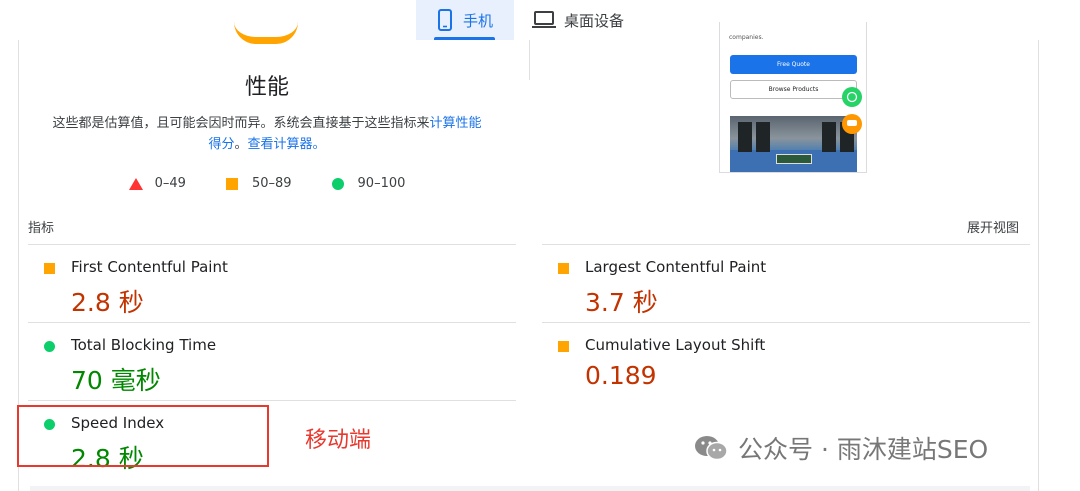 Image resolution: width=1080 pixels, height=491 pixels. I want to click on score-legend: 0–49 50–89 90–100, so click(267, 183).